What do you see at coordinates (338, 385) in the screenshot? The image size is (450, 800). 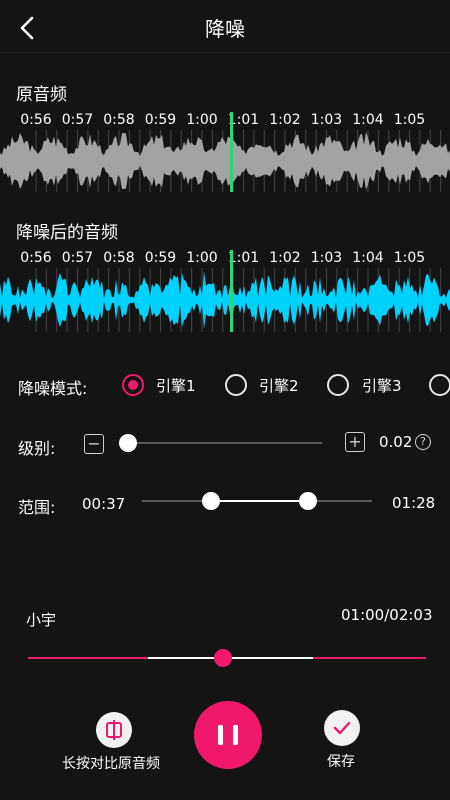 I see `engine3-radio` at bounding box center [338, 385].